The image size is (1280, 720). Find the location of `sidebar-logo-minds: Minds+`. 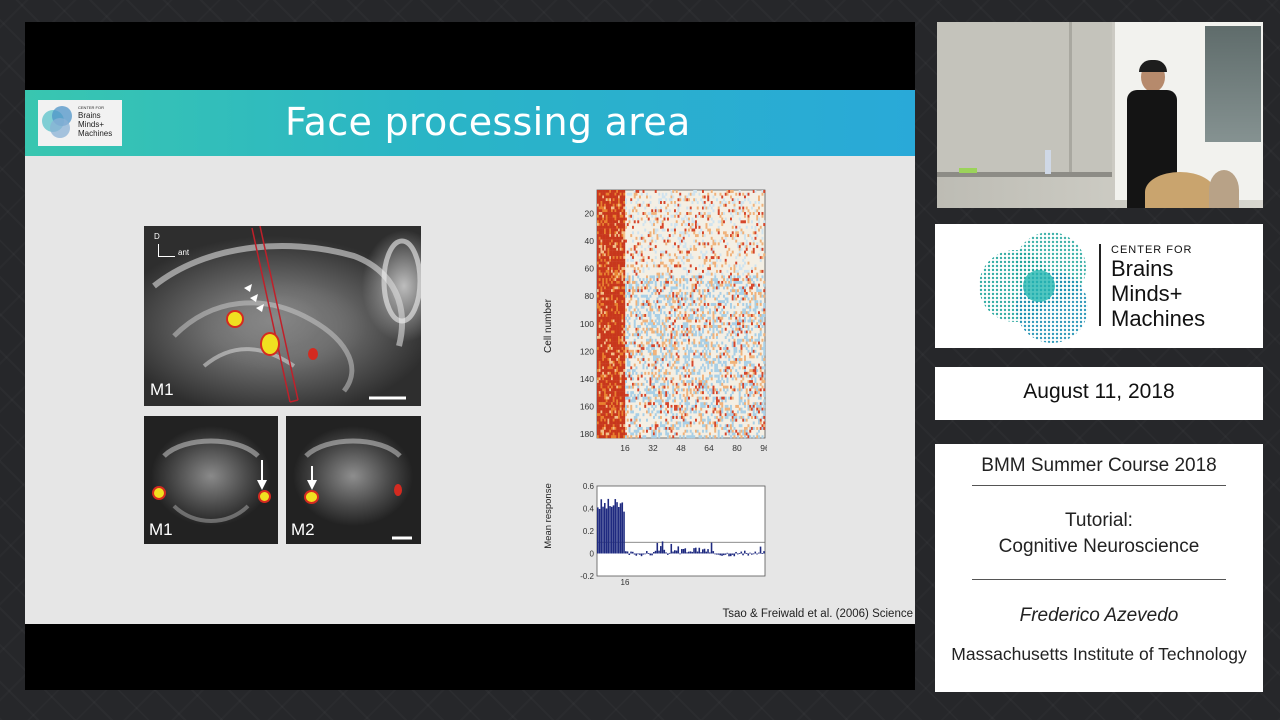

sidebar-logo-minds: Minds+ is located at coordinates (1147, 293).